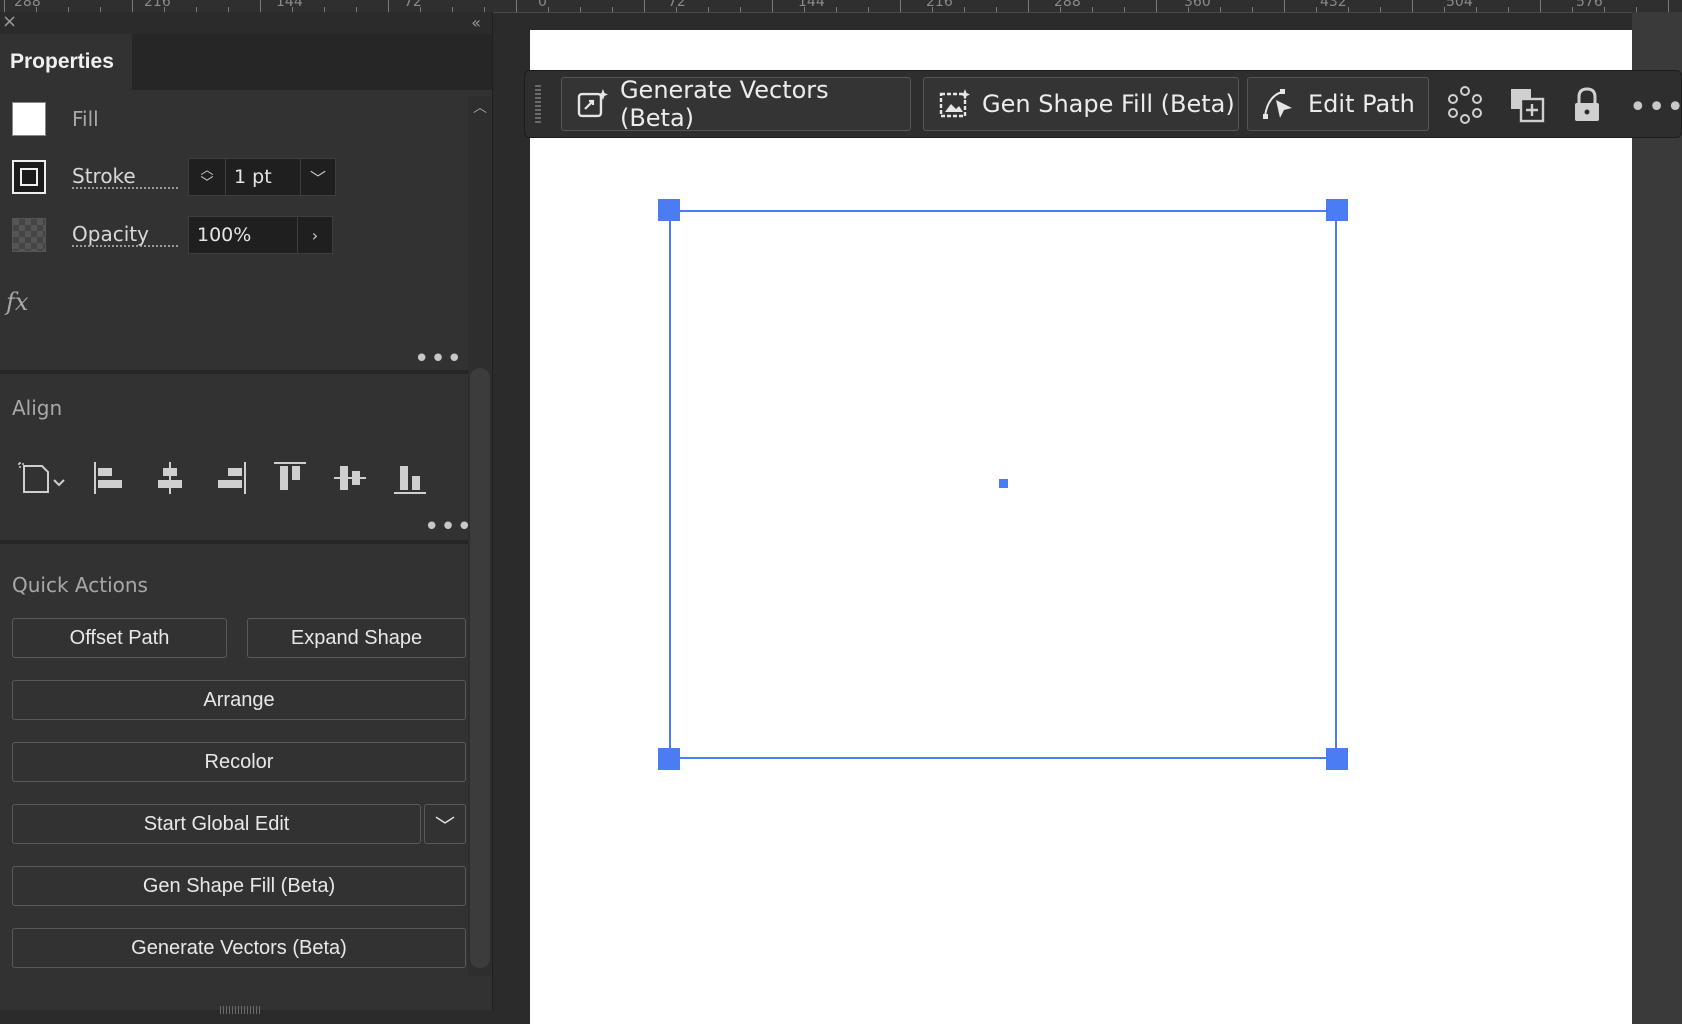 The width and height of the screenshot is (1682, 1024). I want to click on lock-icon, so click(1587, 105).